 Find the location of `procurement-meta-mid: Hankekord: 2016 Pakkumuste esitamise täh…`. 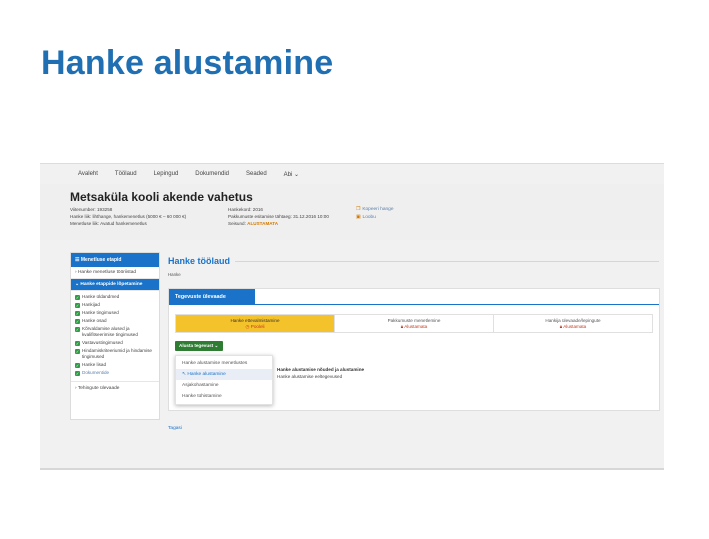

procurement-meta-mid: Hankekord: 2016 Pakkumuste esitamise täh… is located at coordinates (288, 216).